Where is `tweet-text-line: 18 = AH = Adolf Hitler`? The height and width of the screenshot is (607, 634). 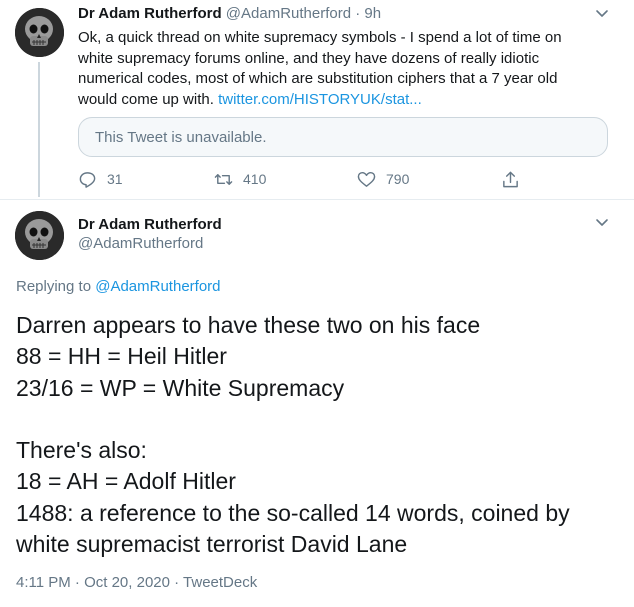 tweet-text-line: 18 = AH = Adolf Hitler is located at coordinates (126, 481).